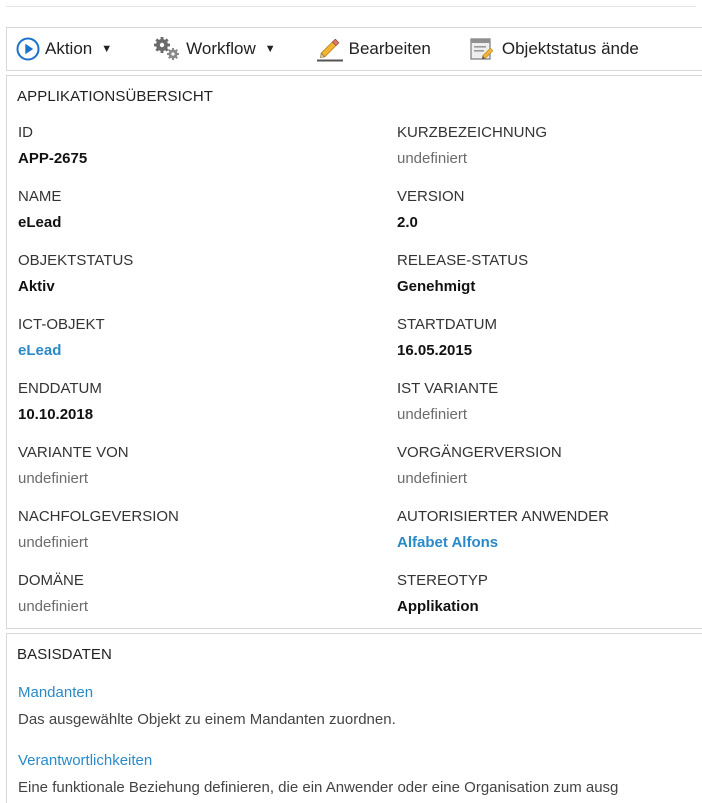 This screenshot has width=702, height=803. I want to click on field-label: NAME, so click(40, 196).